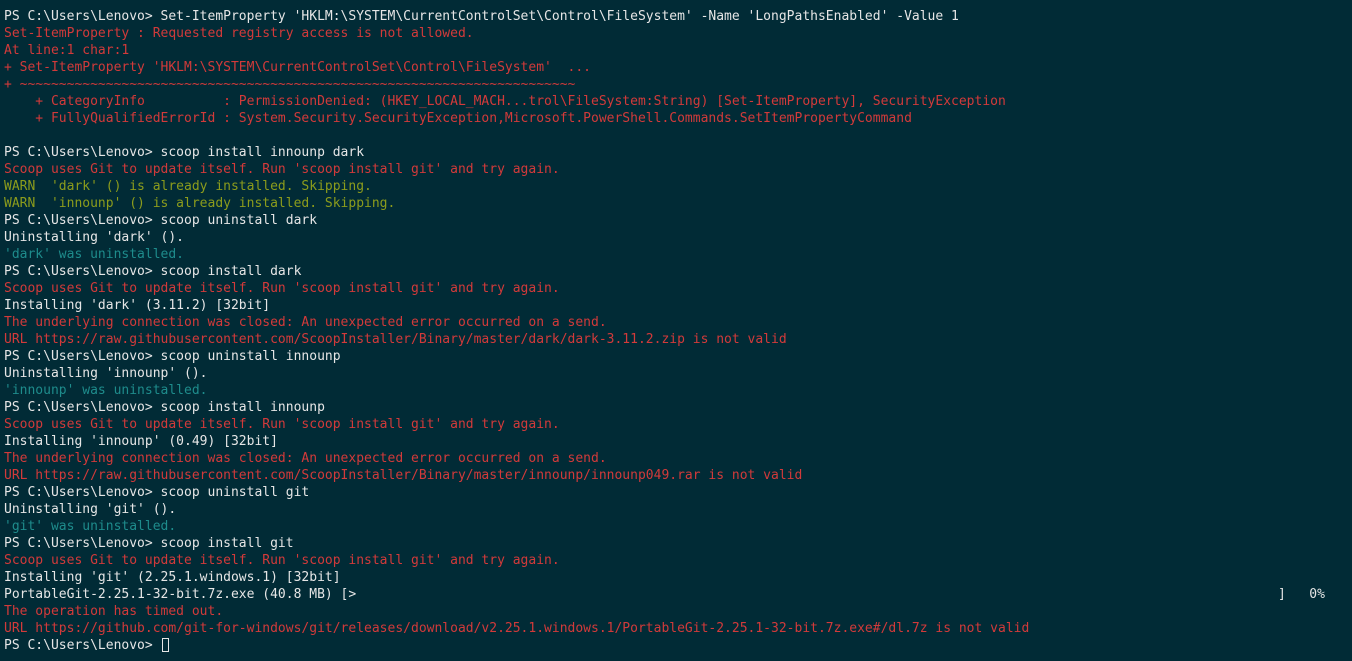  I want to click on line-text: 'git' was uninstalled., so click(90, 526).